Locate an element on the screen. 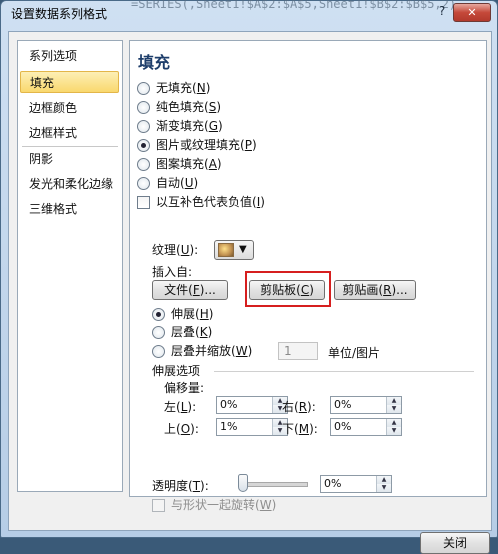 This screenshot has width=498, height=554. solid-fill-radio: 纯色填充(S) is located at coordinates (179, 107).